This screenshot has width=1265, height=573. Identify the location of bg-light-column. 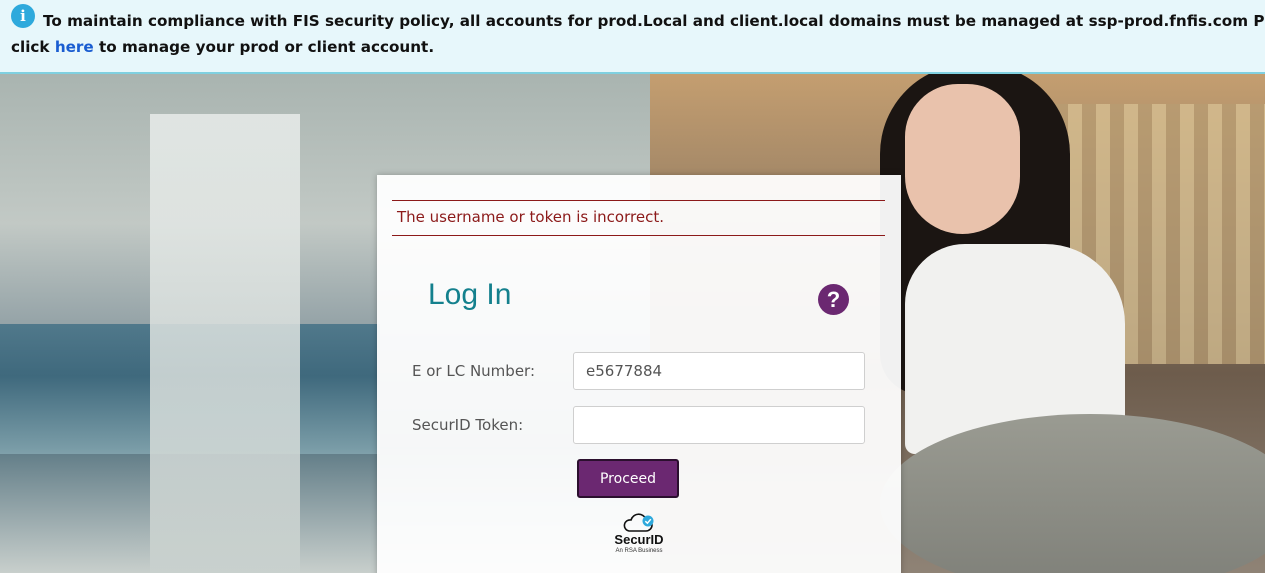
(225, 343).